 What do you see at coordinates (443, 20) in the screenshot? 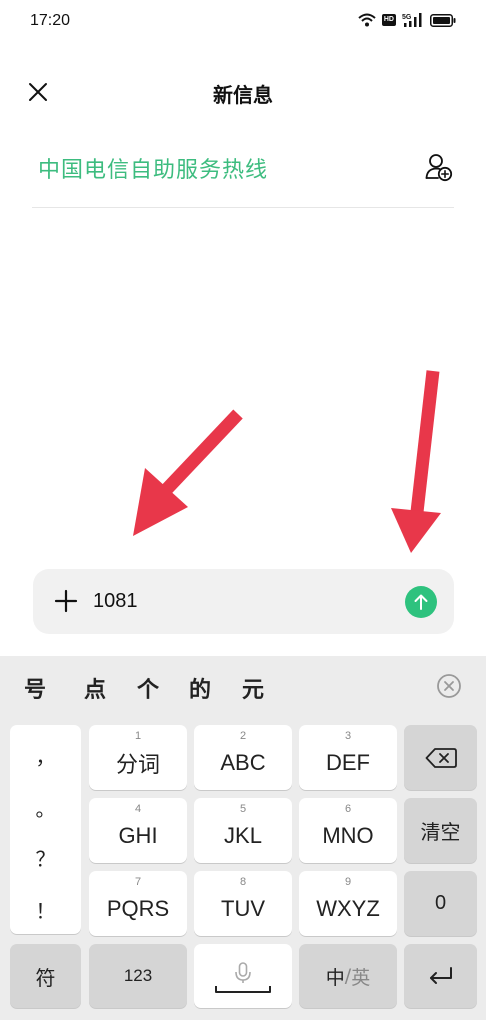
I see `battery-icon` at bounding box center [443, 20].